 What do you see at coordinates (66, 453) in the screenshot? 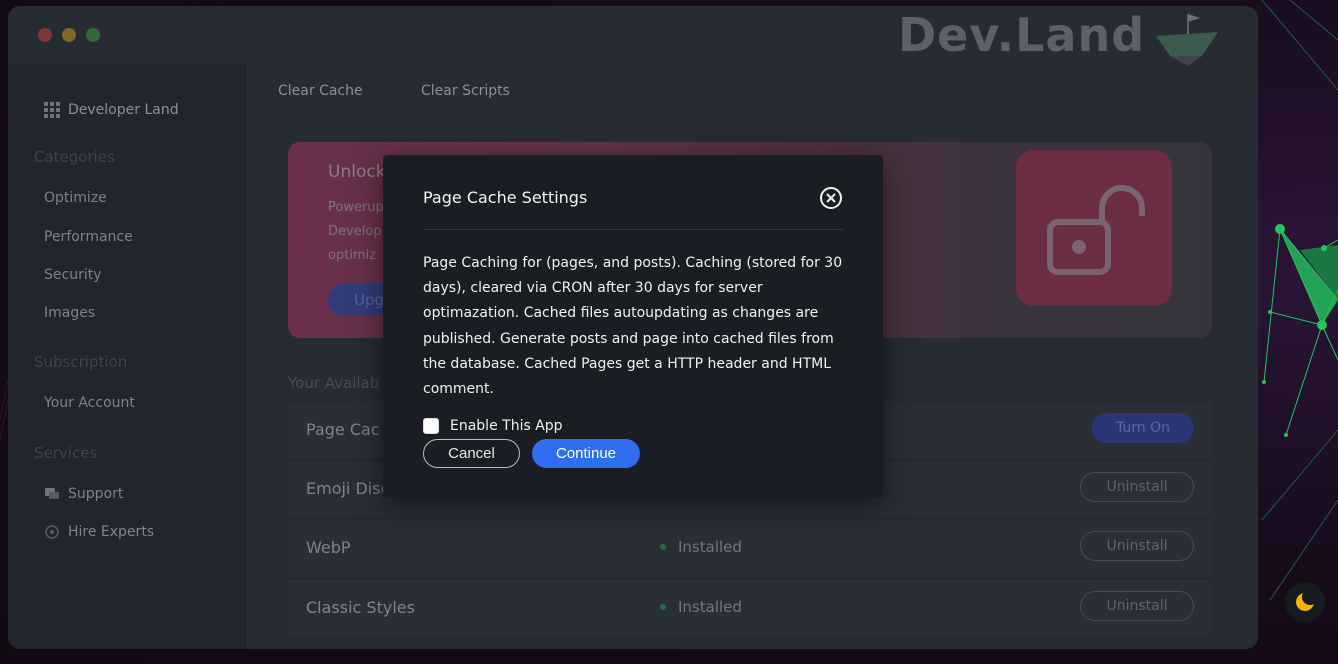
I see `sidebar-heading-services: Services` at bounding box center [66, 453].